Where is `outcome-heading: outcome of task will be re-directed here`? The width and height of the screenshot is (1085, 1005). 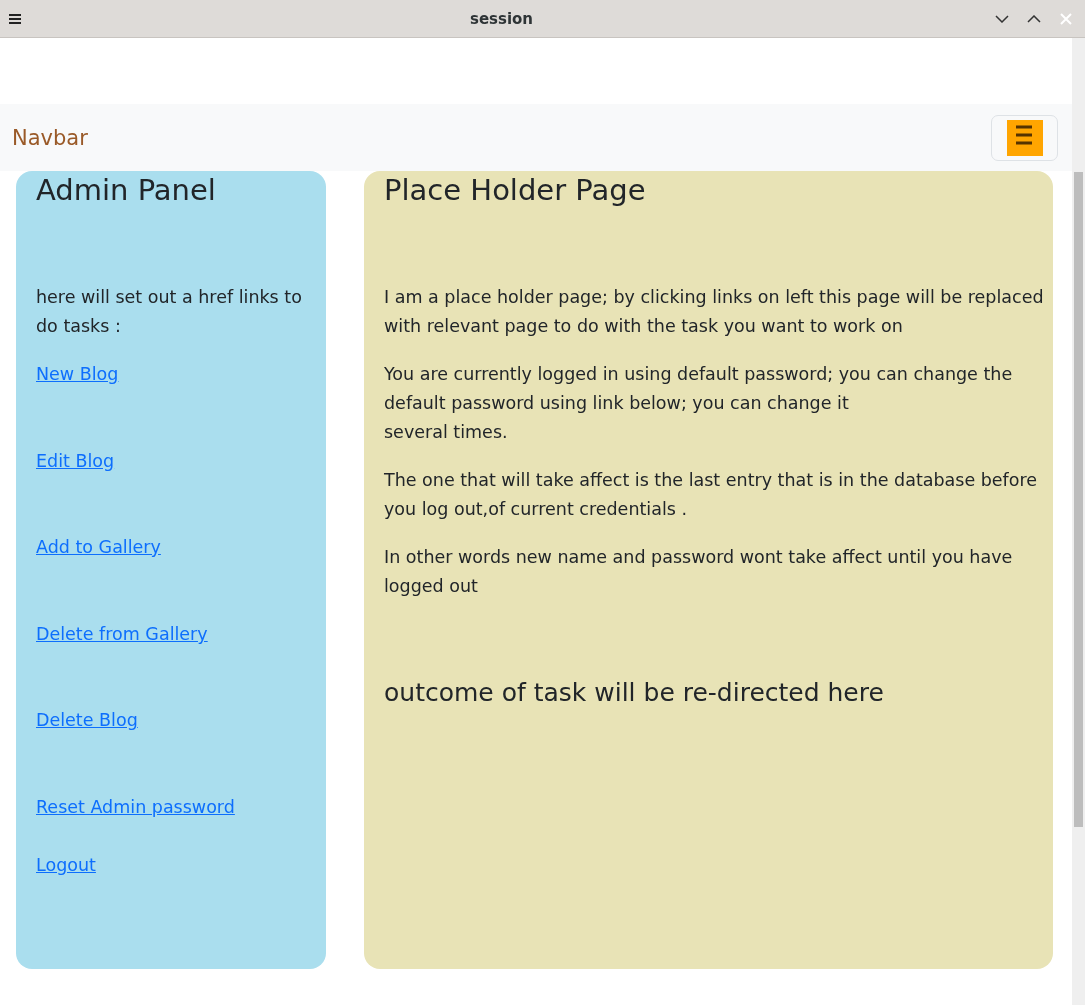 outcome-heading: outcome of task will be re-directed here is located at coordinates (634, 692).